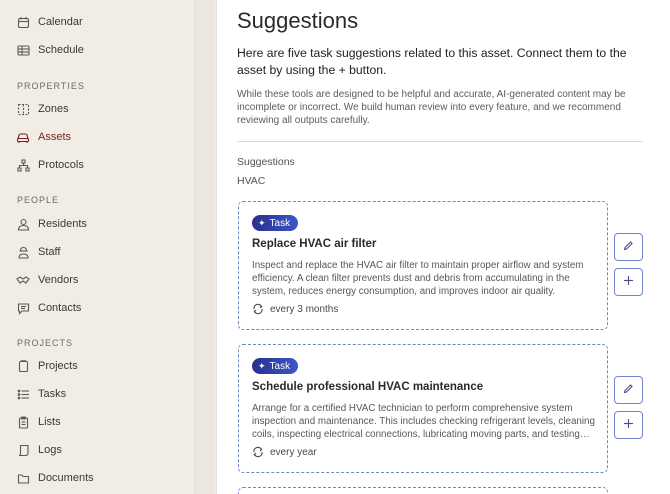  I want to click on page-title: Suggestions, so click(298, 20).